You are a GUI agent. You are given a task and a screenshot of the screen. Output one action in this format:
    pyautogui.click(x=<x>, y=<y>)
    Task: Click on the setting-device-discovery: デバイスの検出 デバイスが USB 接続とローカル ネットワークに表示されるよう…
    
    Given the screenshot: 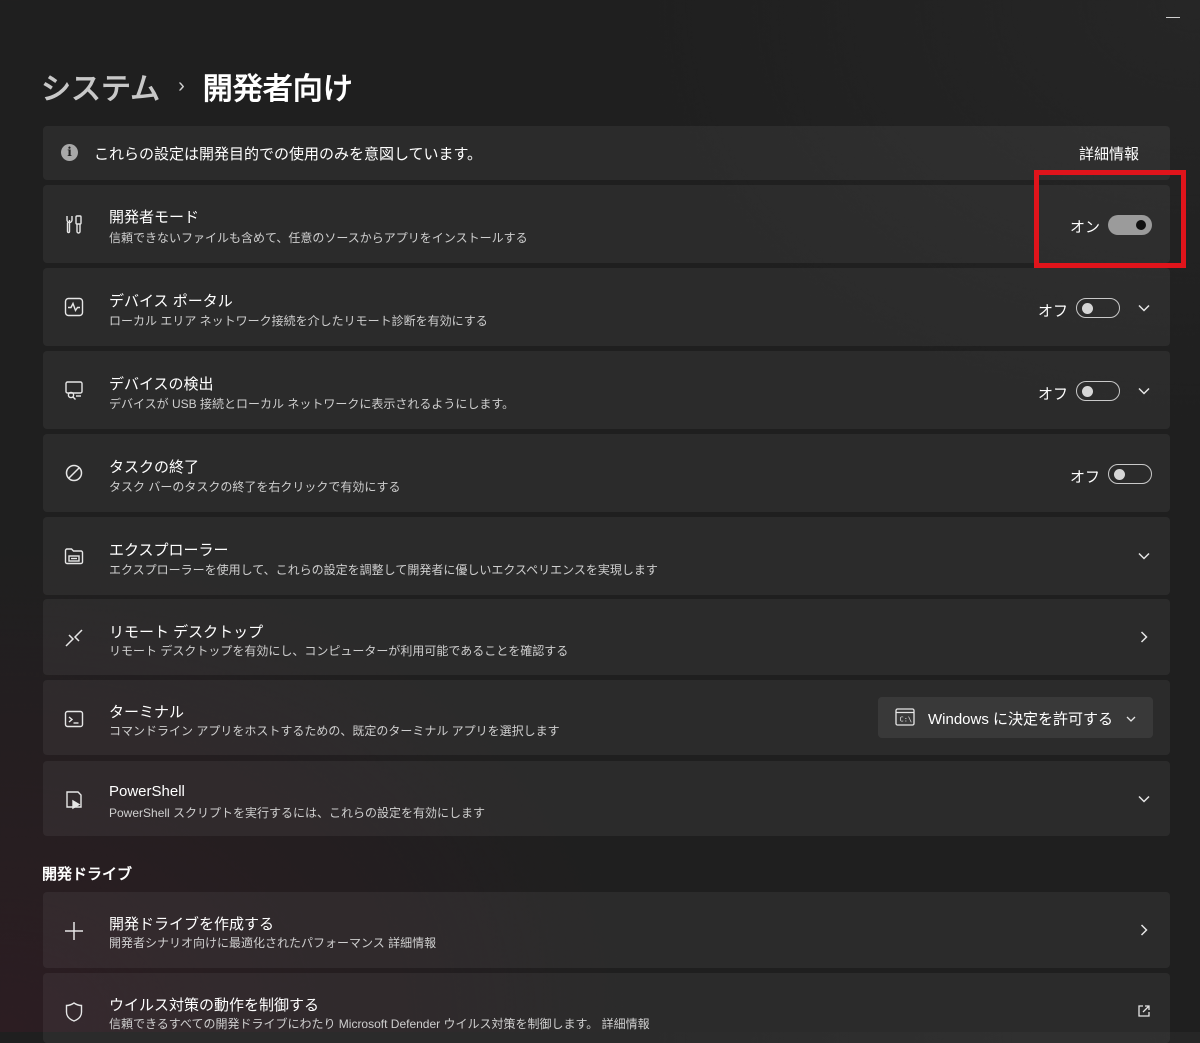 What is the action you would take?
    pyautogui.click(x=606, y=390)
    